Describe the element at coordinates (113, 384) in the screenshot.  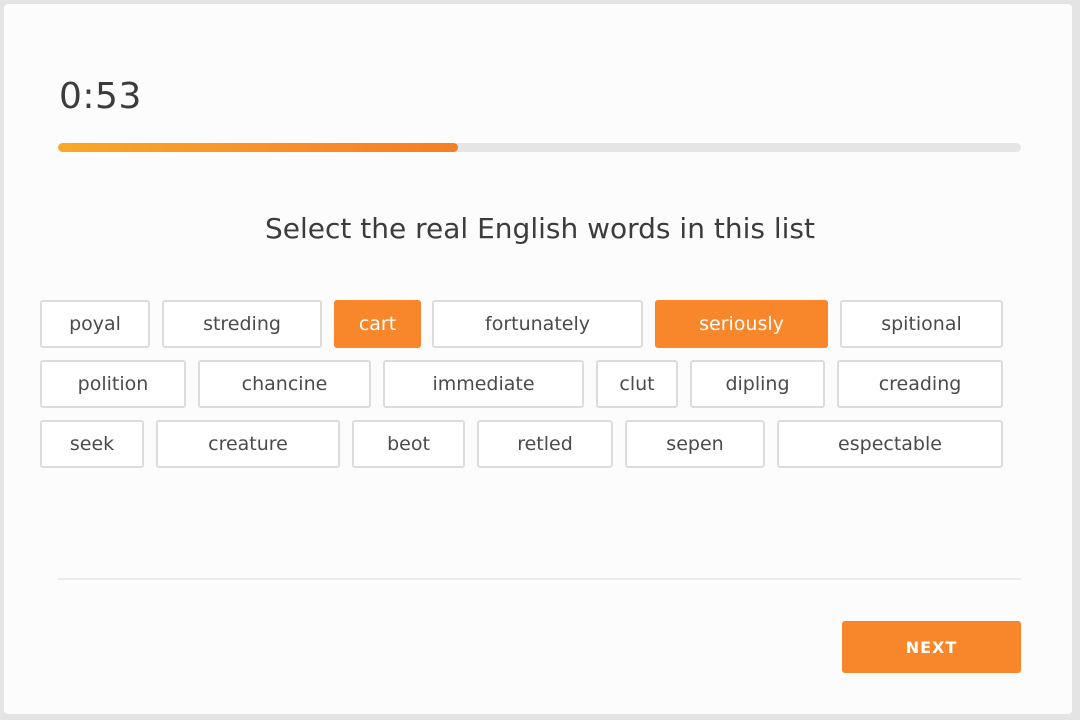
I see `word-tile: polition` at that location.